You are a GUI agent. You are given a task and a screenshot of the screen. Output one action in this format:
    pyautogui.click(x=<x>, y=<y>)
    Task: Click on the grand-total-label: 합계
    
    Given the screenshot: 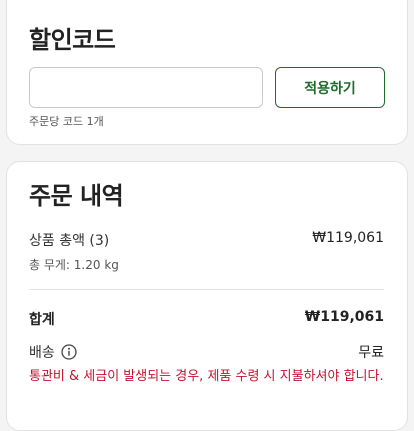 What is the action you would take?
    pyautogui.click(x=42, y=320)
    